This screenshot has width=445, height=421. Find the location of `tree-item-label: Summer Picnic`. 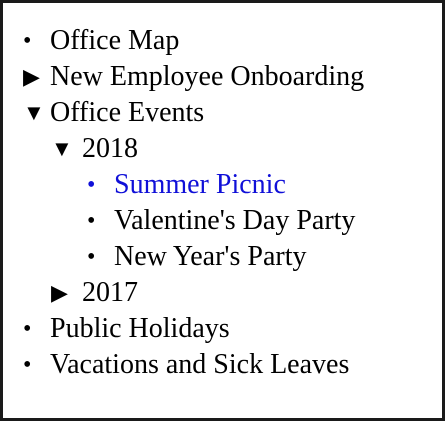

tree-item-label: Summer Picnic is located at coordinates (200, 184).